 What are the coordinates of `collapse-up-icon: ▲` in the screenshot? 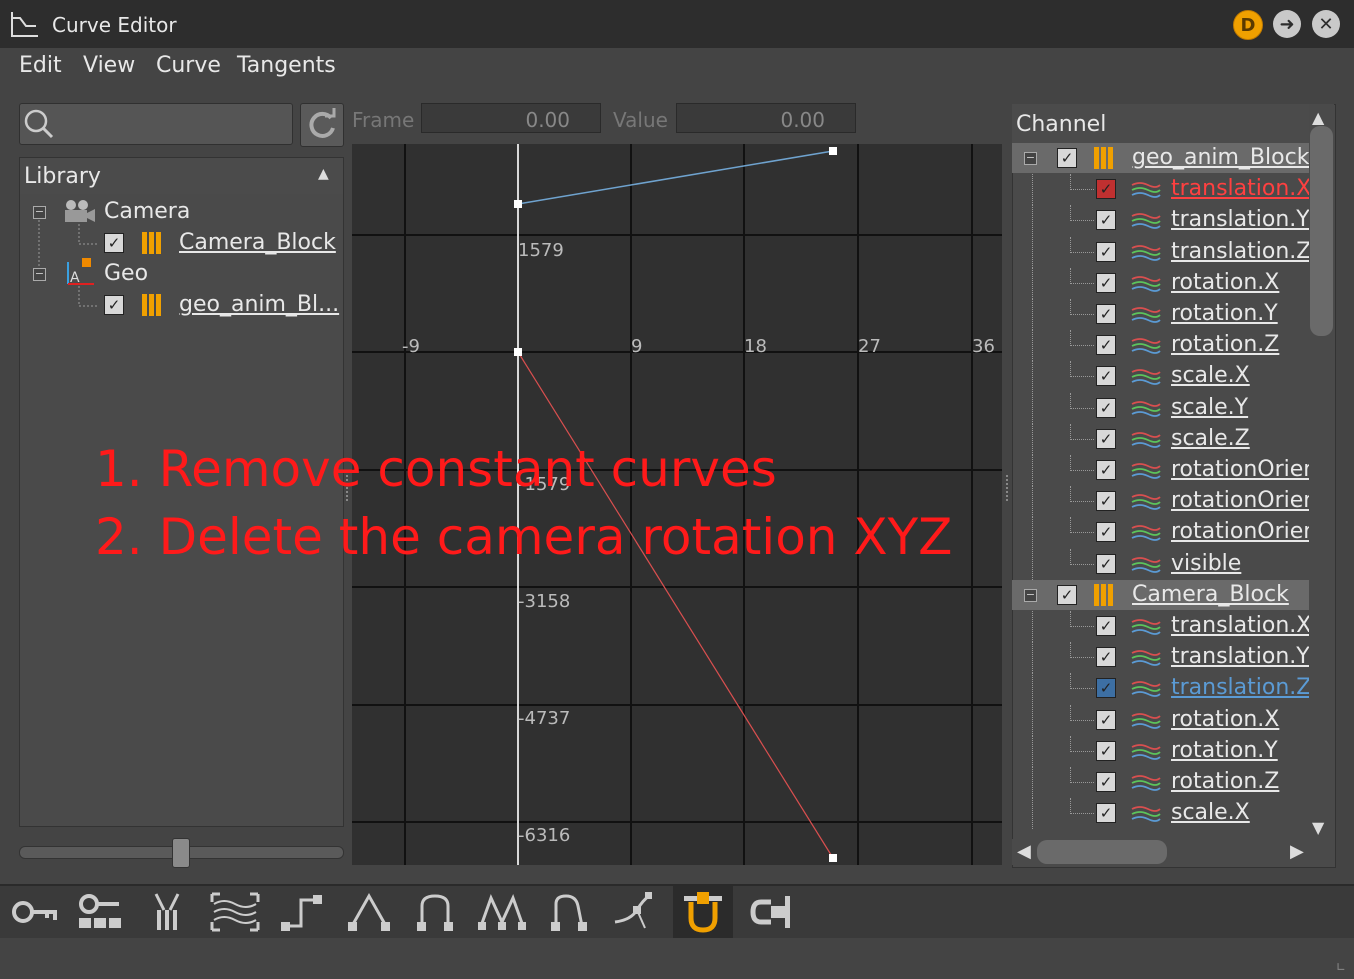 It's located at (323, 174).